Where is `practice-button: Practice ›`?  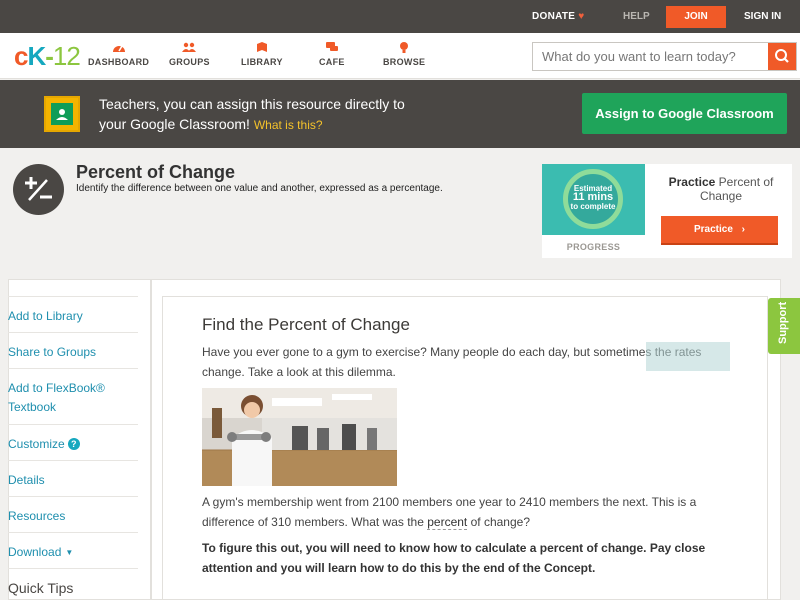 practice-button: Practice › is located at coordinates (719, 230).